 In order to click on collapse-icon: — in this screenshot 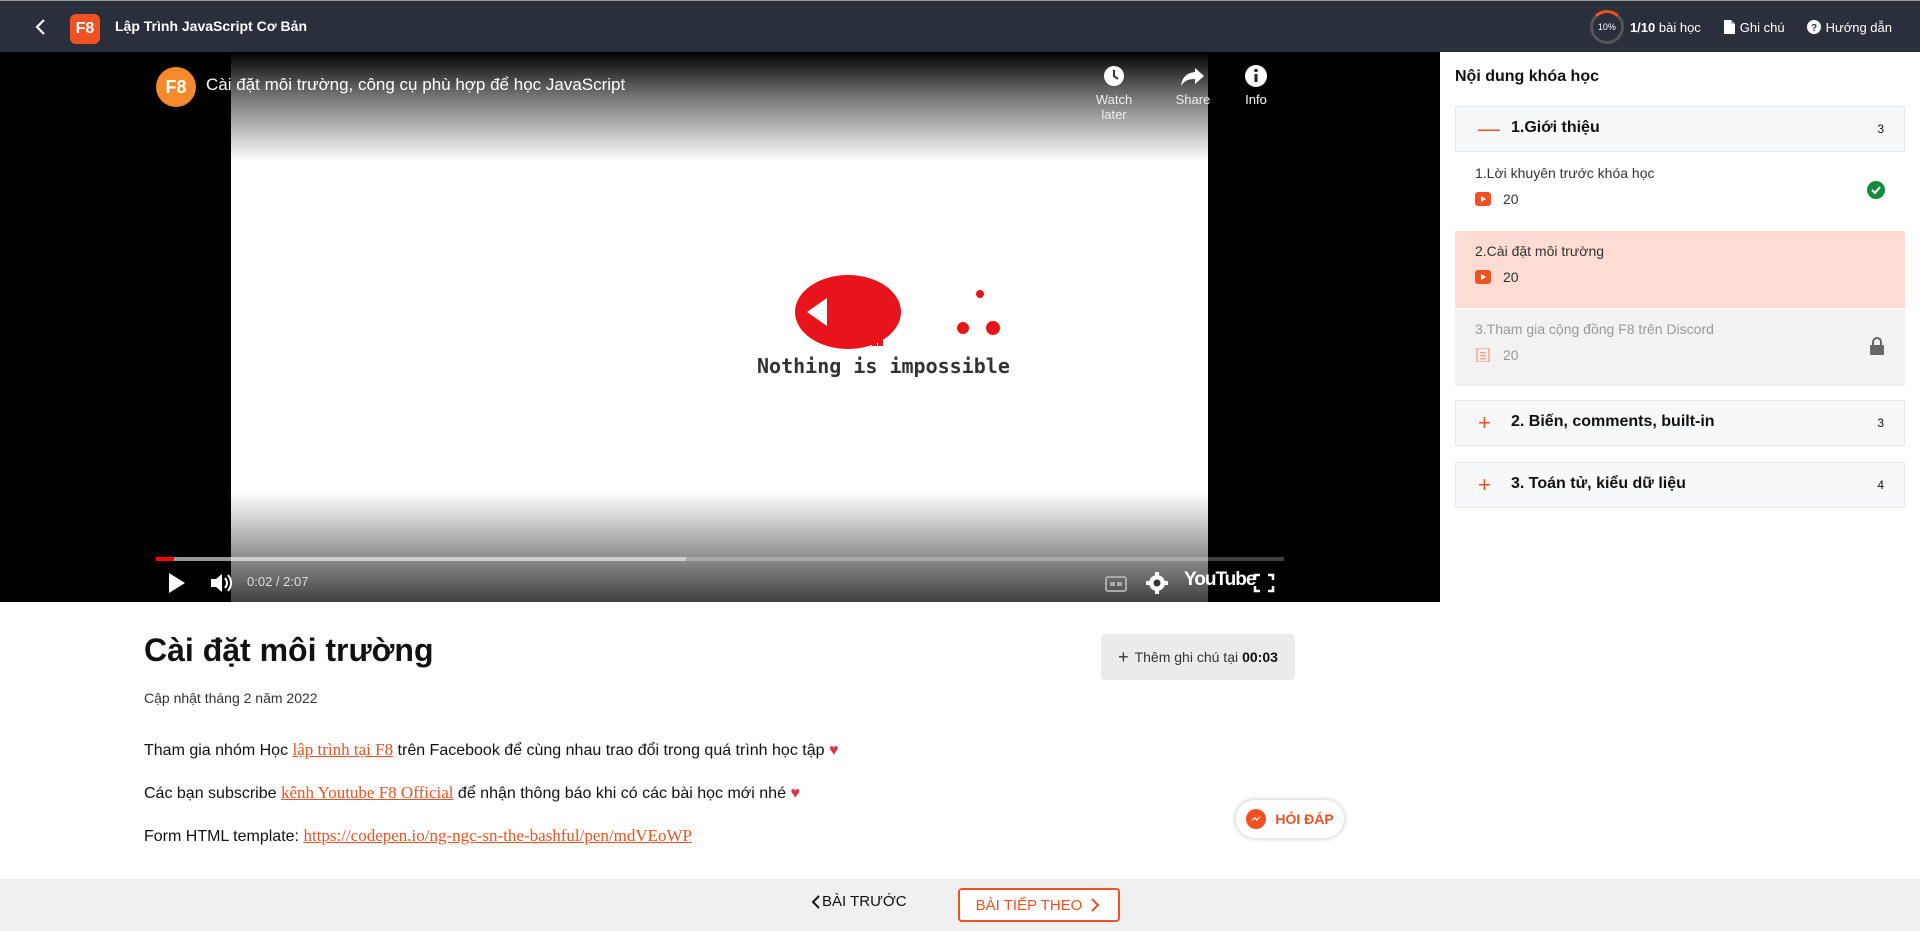, I will do `click(1489, 128)`.